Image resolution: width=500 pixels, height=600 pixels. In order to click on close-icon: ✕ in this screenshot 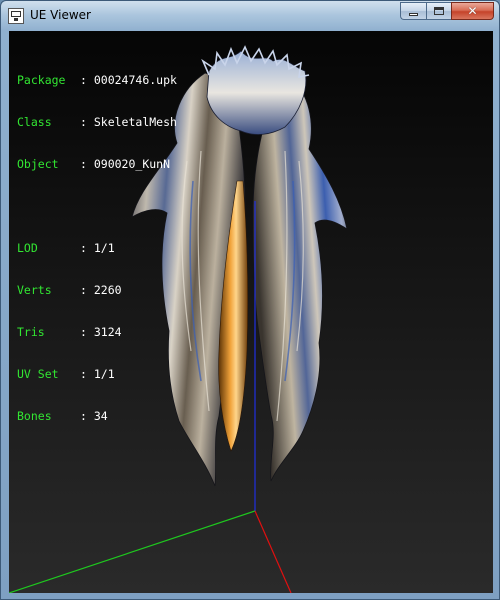, I will do `click(472, 11)`.